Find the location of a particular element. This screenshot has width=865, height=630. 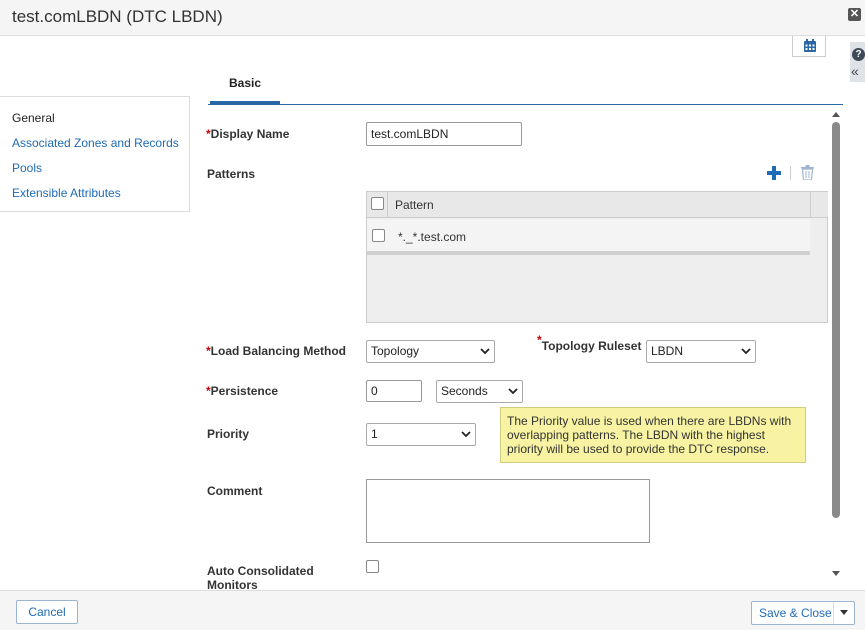

select-all-checkbox is located at coordinates (377, 203).